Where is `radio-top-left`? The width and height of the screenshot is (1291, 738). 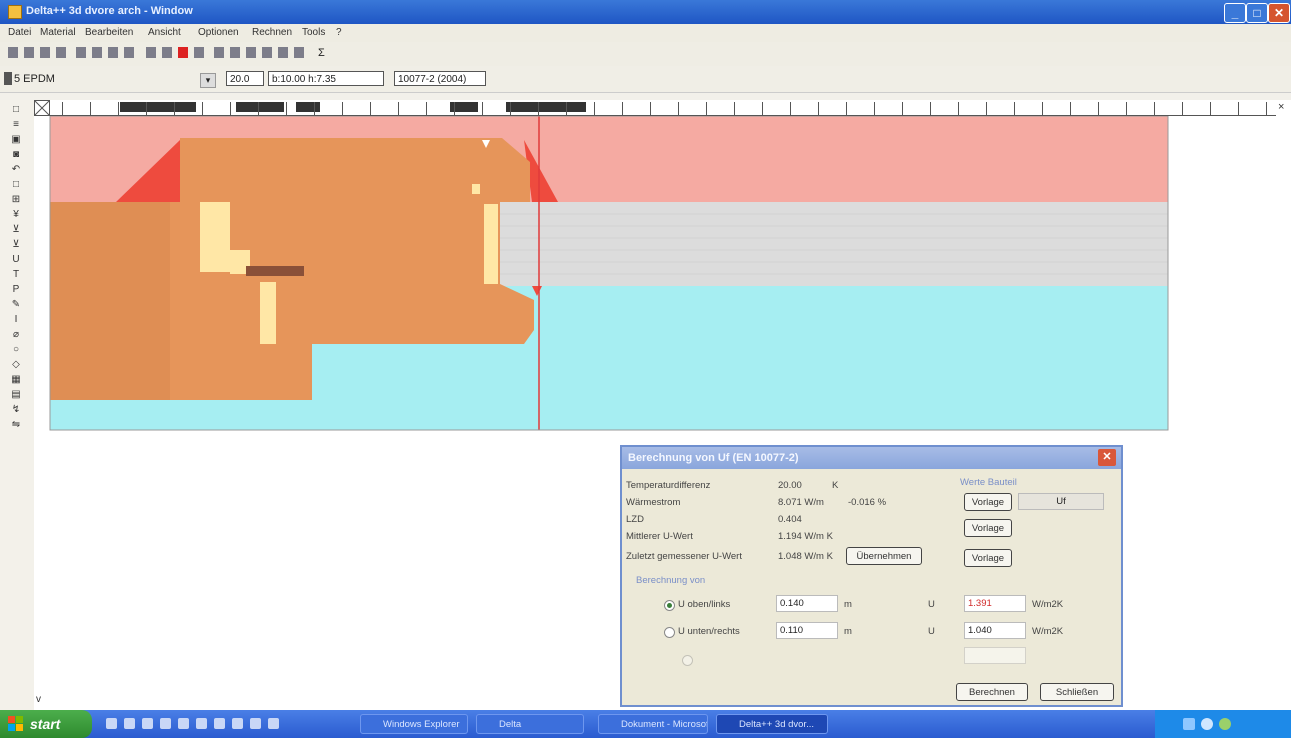
radio-top-left is located at coordinates (669, 605).